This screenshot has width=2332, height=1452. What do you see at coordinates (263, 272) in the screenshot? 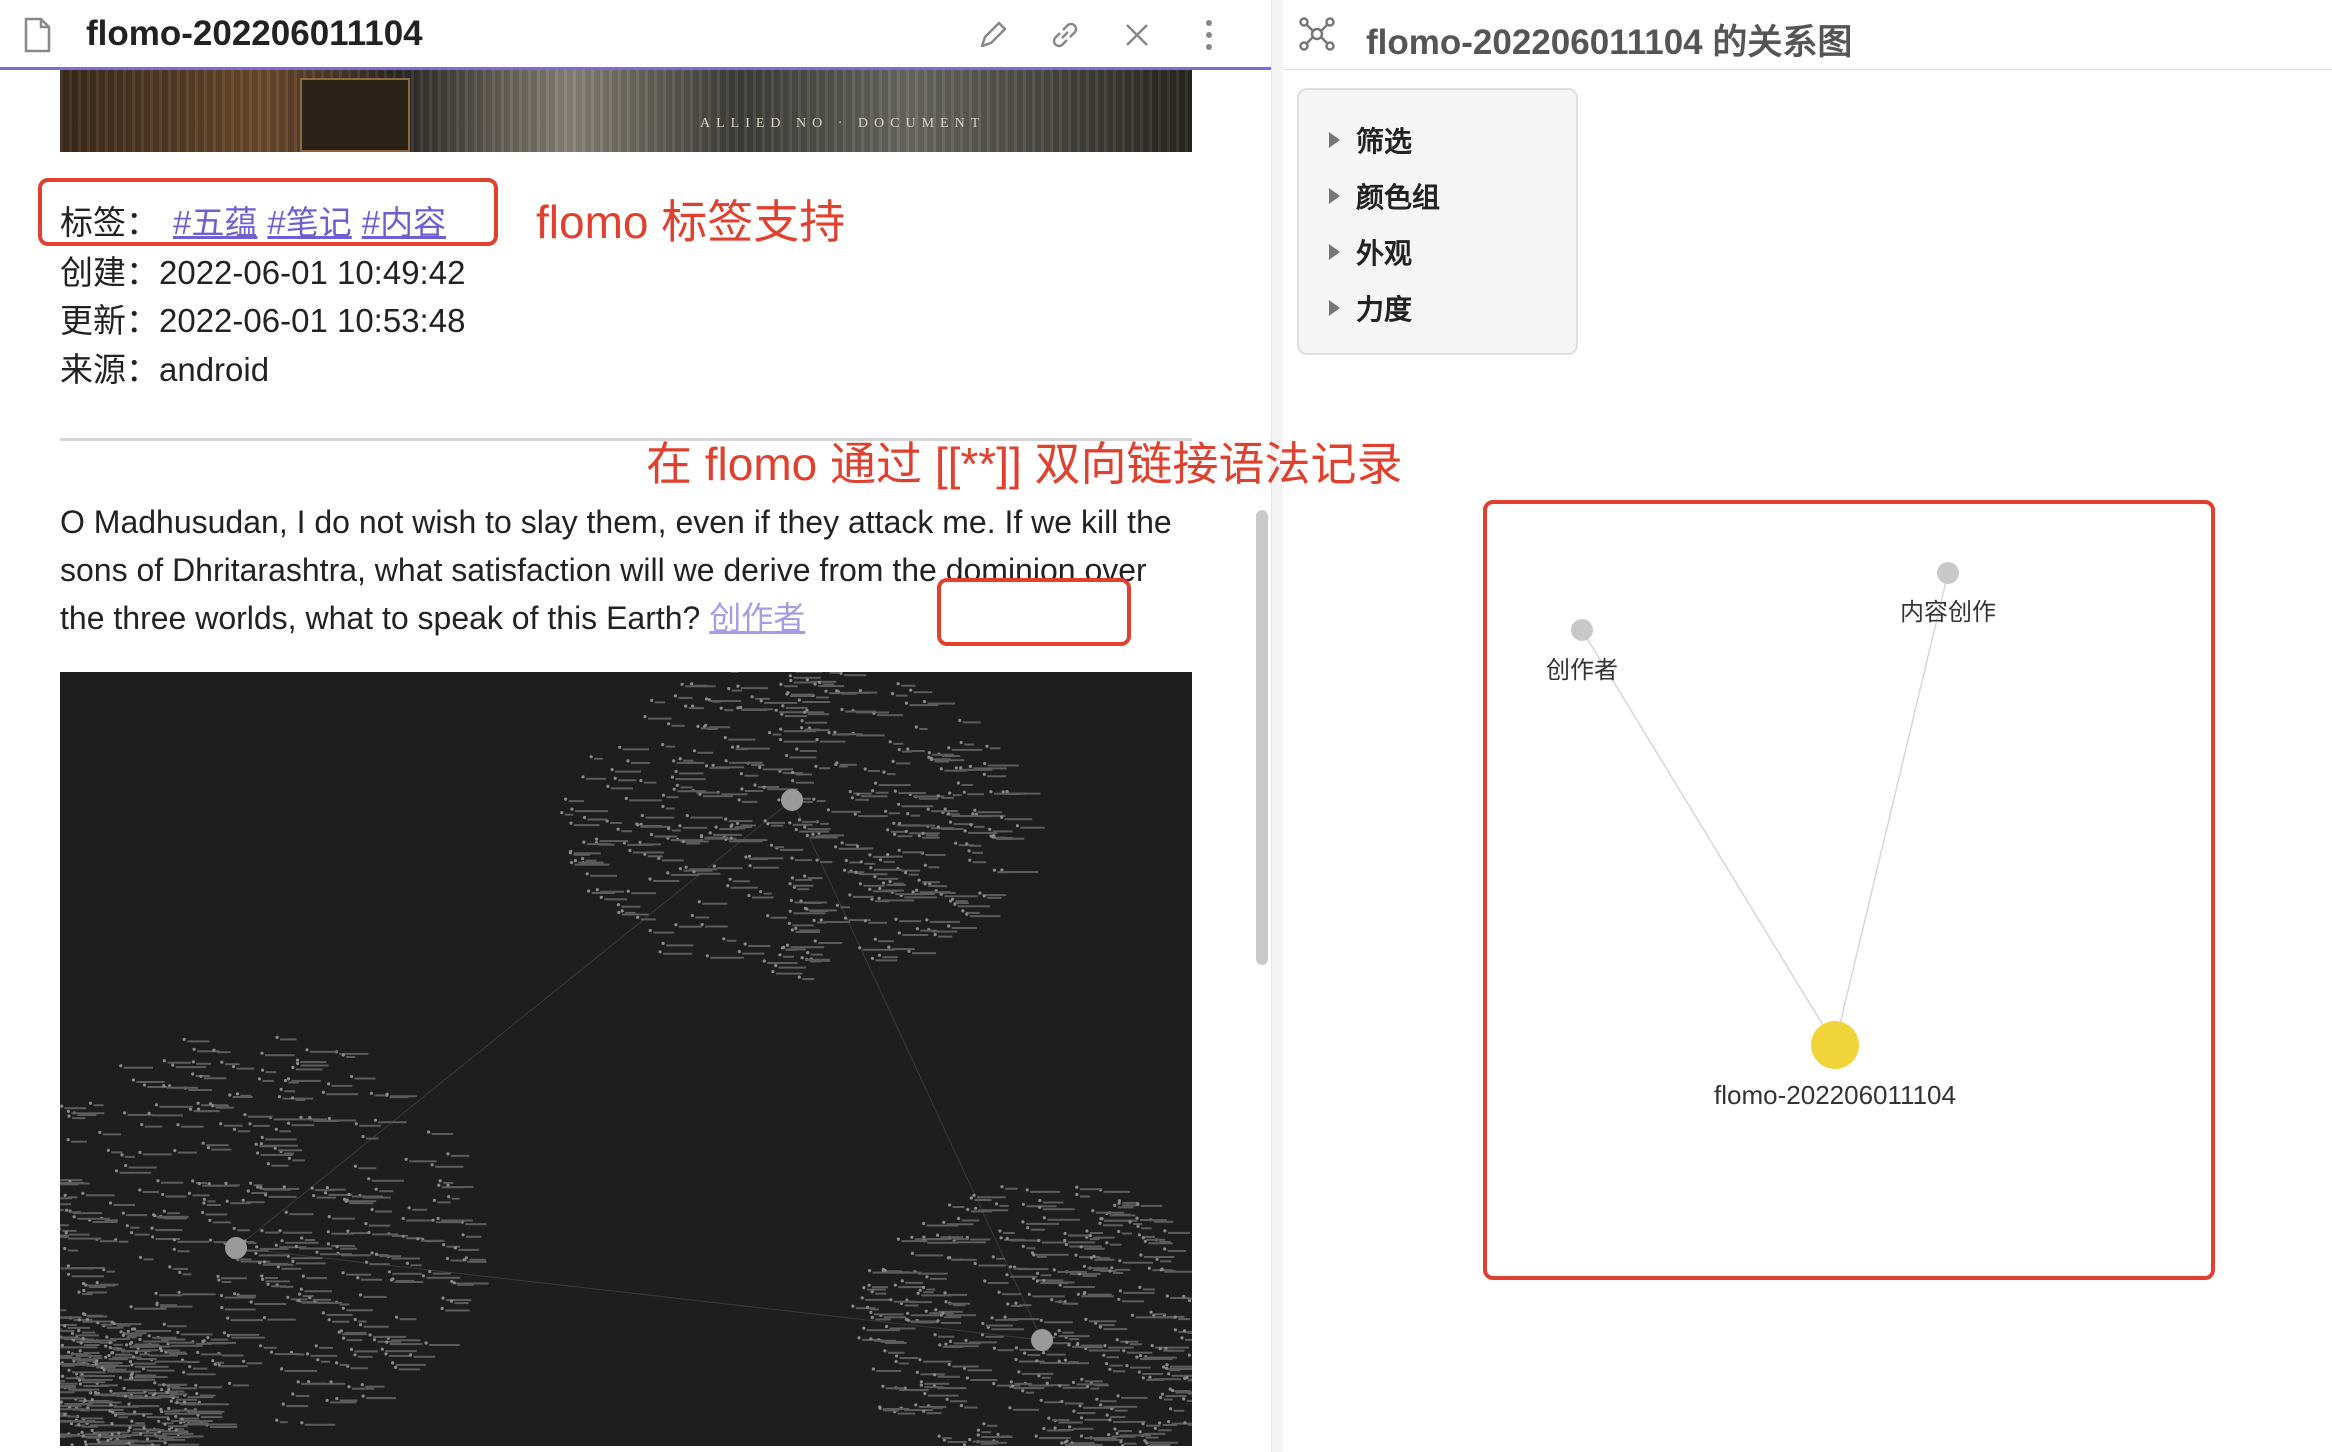
I see `created-date: 创建：2022-06-01 10:49:42` at bounding box center [263, 272].